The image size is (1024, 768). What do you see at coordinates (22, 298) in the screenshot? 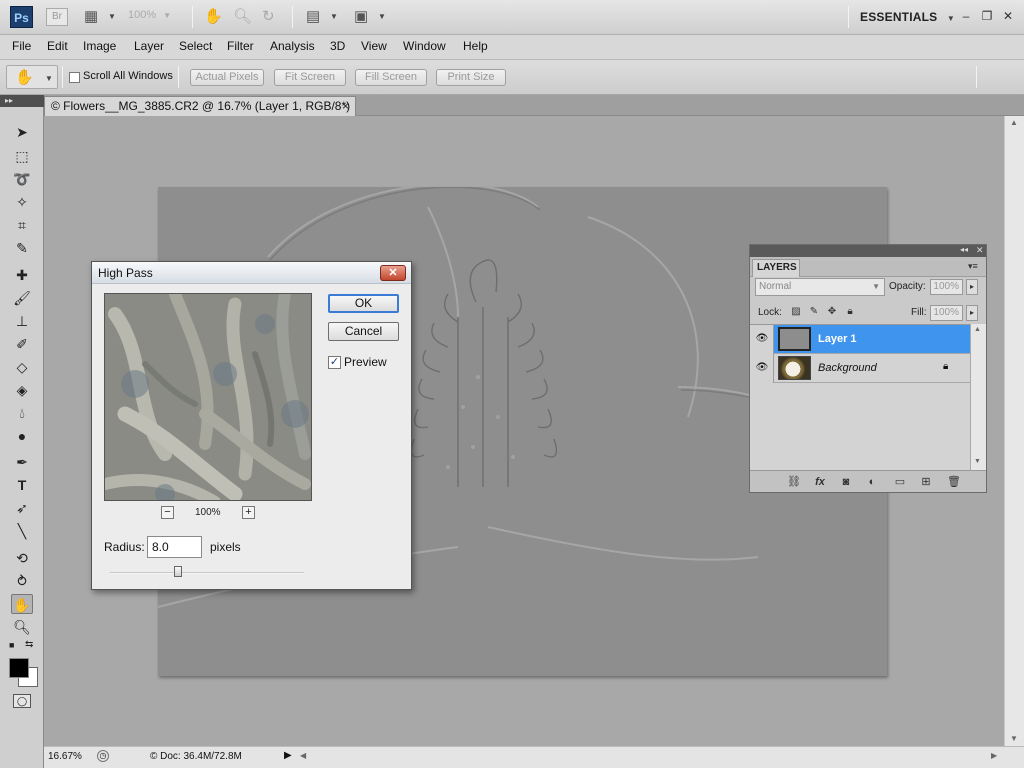
I see `brush-tool-icon: 🖌︎` at bounding box center [22, 298].